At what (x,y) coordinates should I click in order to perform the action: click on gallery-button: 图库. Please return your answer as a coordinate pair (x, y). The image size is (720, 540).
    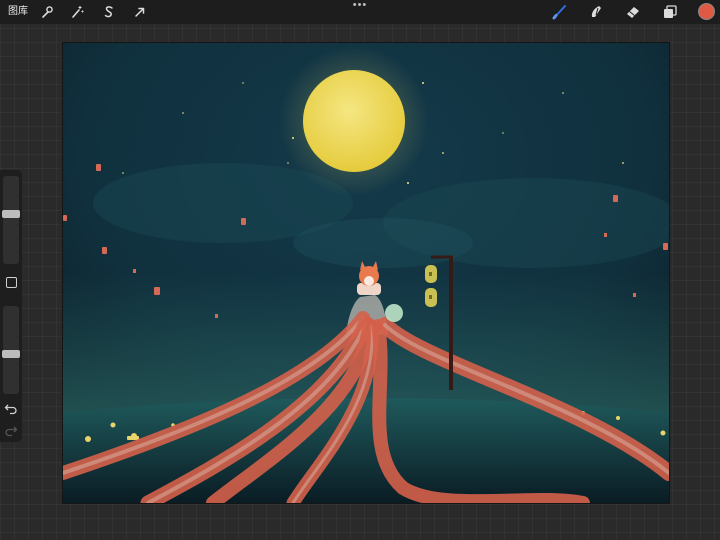
    Looking at the image, I should click on (18, 12).